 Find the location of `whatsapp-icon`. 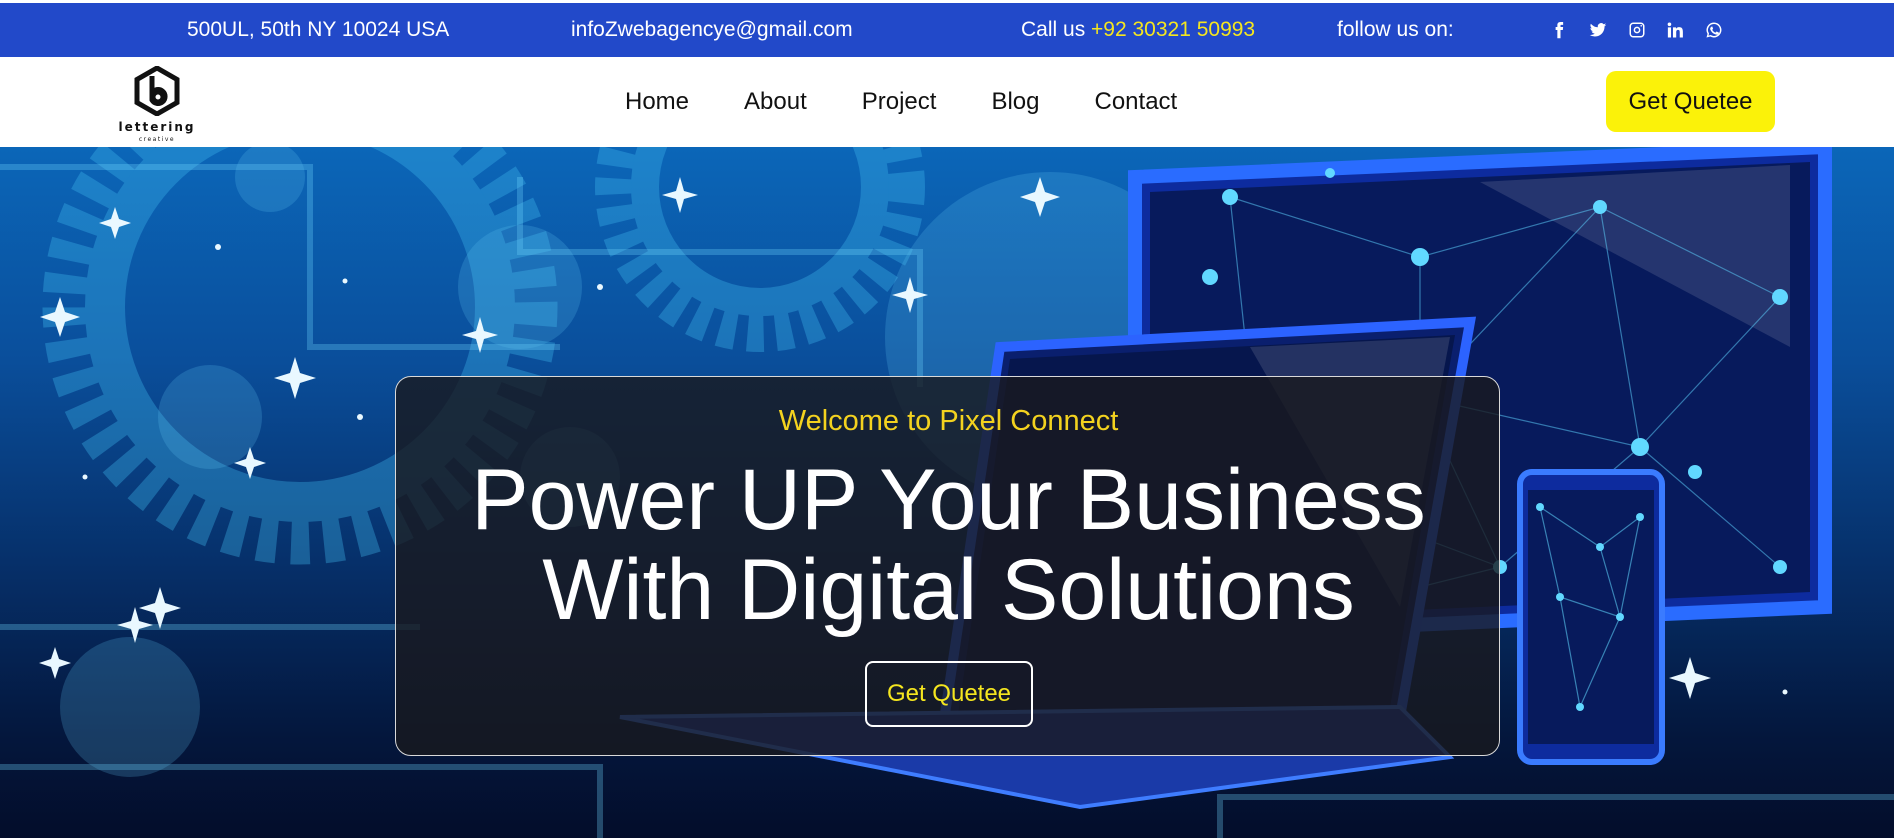

whatsapp-icon is located at coordinates (1714, 30).